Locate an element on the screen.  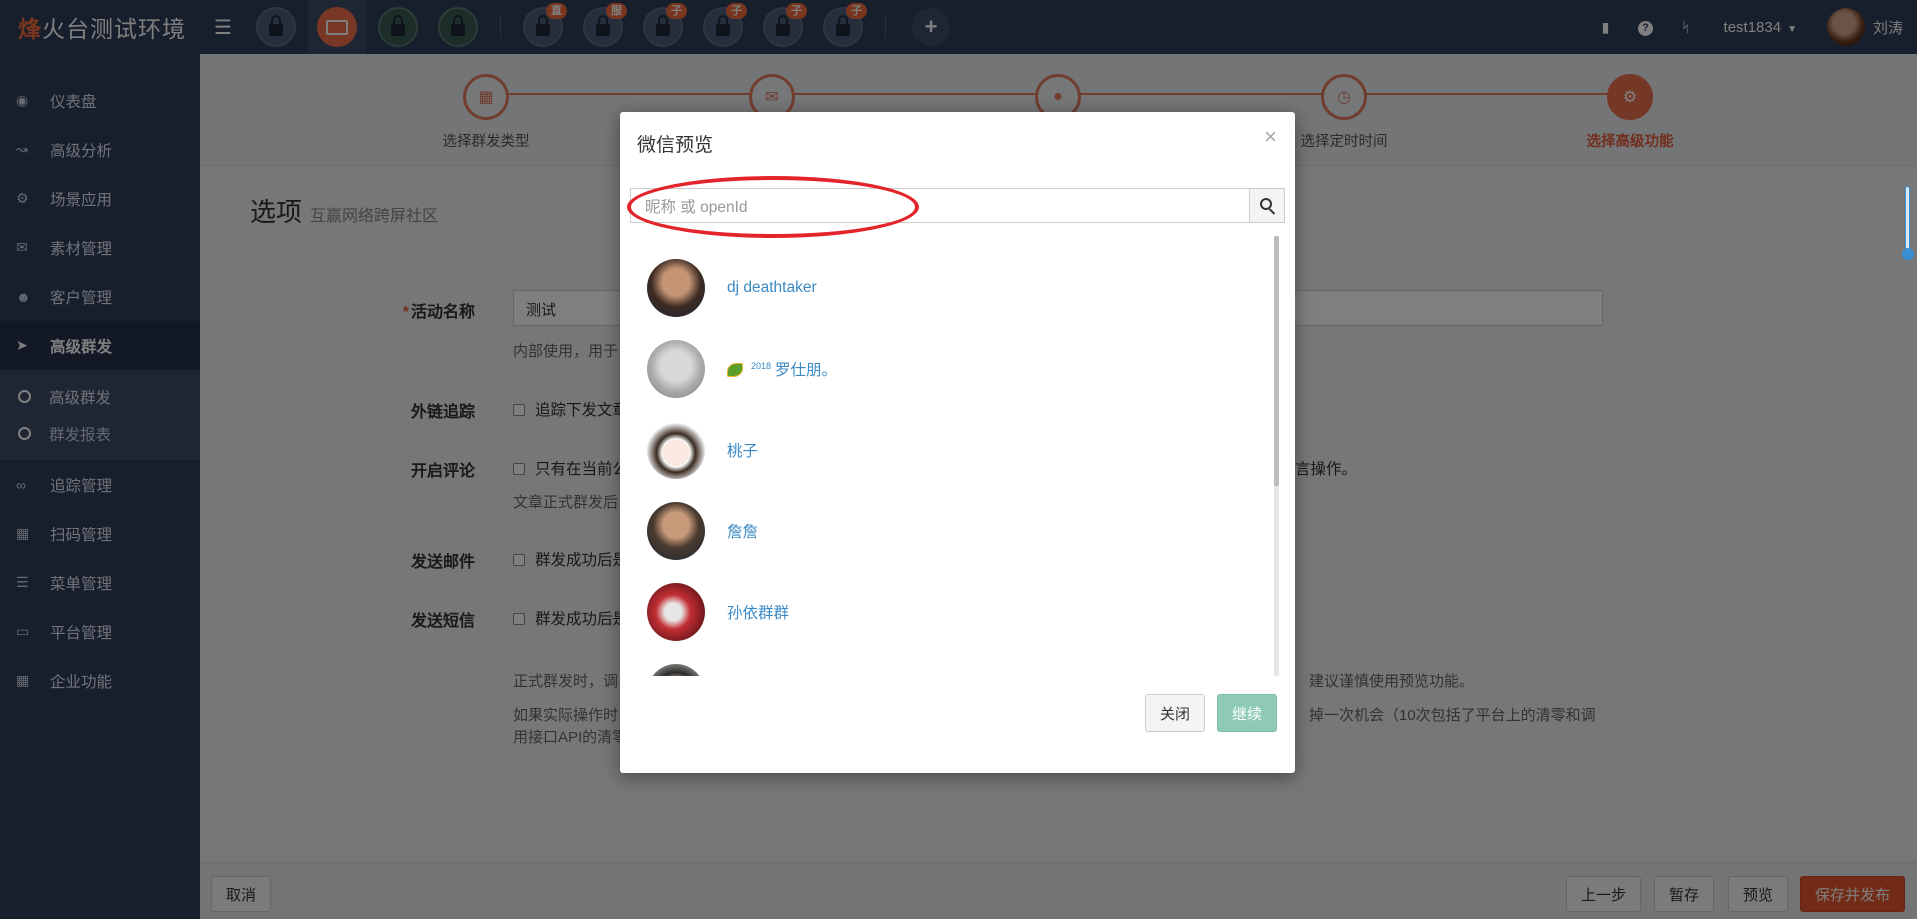
list-item: 詹詹 is located at coordinates (702, 531).